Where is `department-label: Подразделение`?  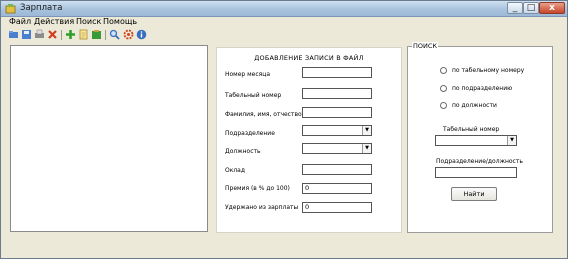 department-label: Подразделение is located at coordinates (250, 133).